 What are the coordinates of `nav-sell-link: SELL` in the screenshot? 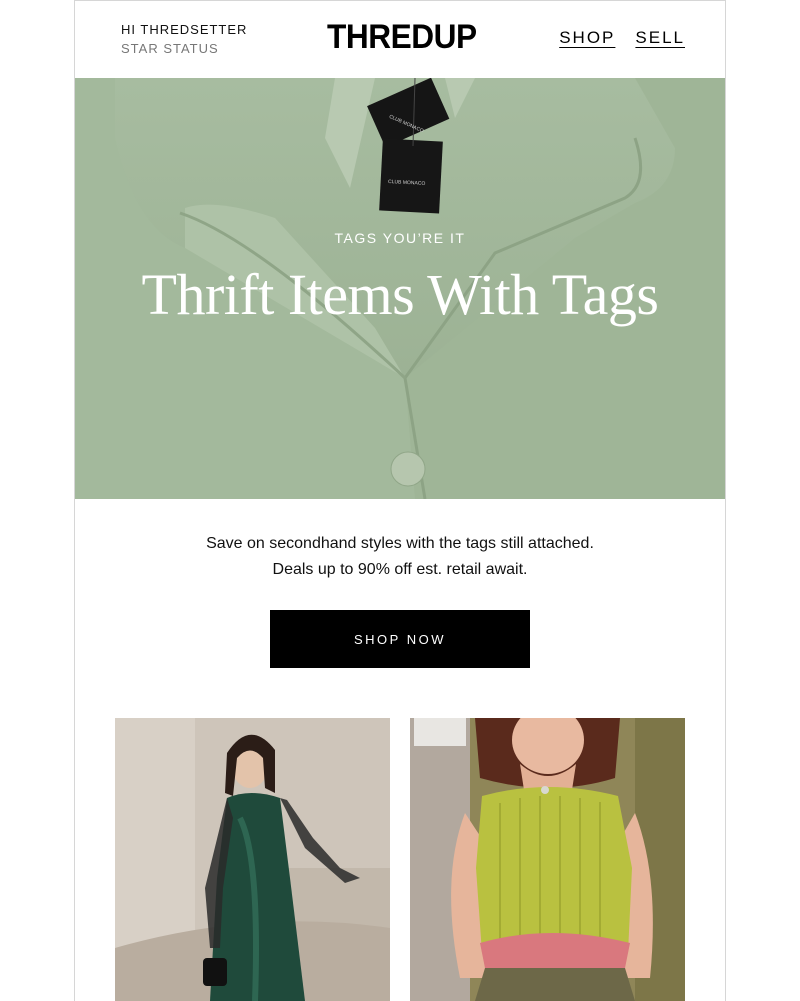 It's located at (660, 38).